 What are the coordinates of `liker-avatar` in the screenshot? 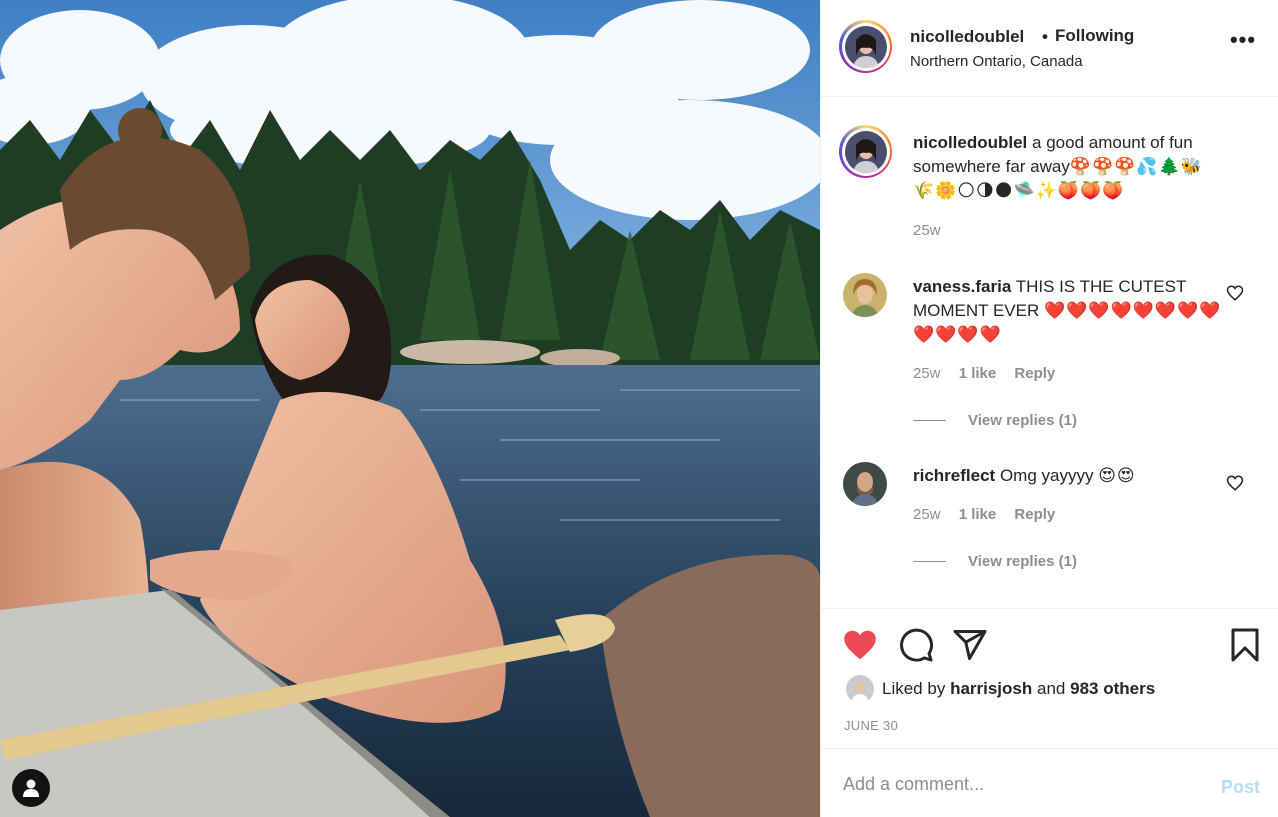 It's located at (860, 689).